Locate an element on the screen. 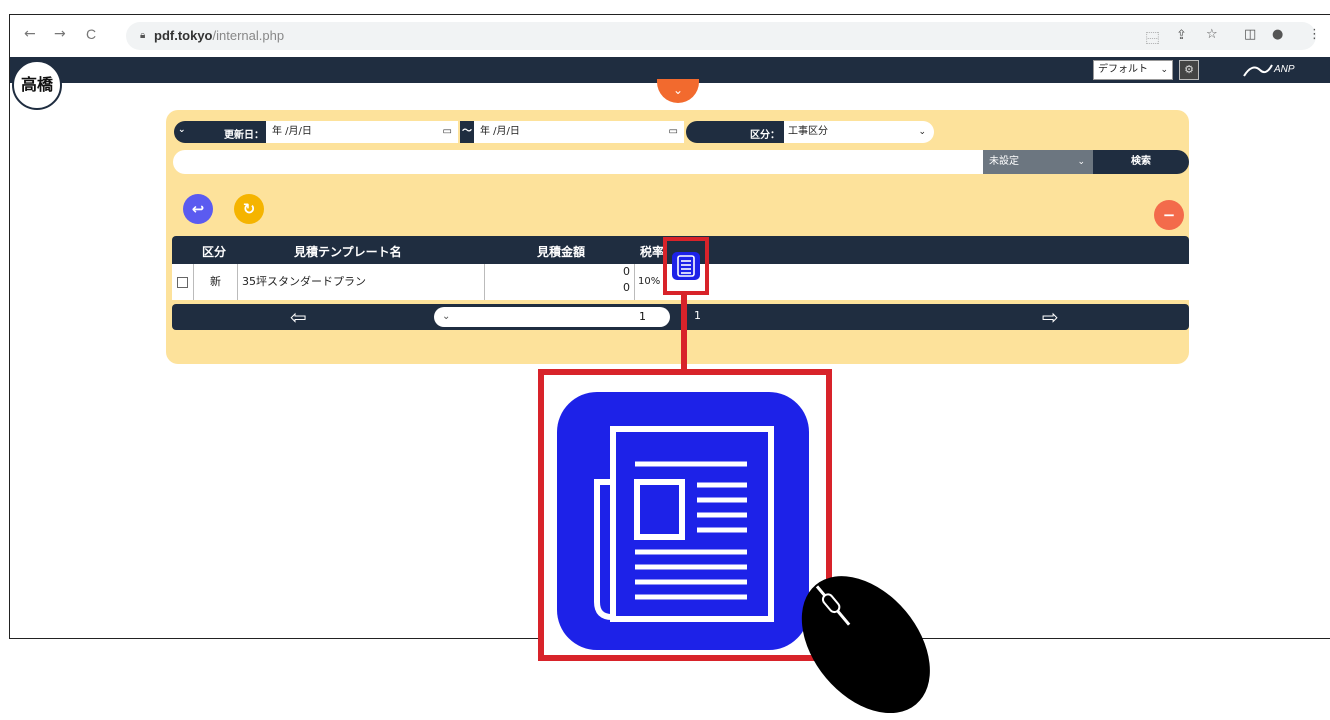 The image size is (1330, 720). header-template-name: 見積テンプレート名 is located at coordinates (348, 252).